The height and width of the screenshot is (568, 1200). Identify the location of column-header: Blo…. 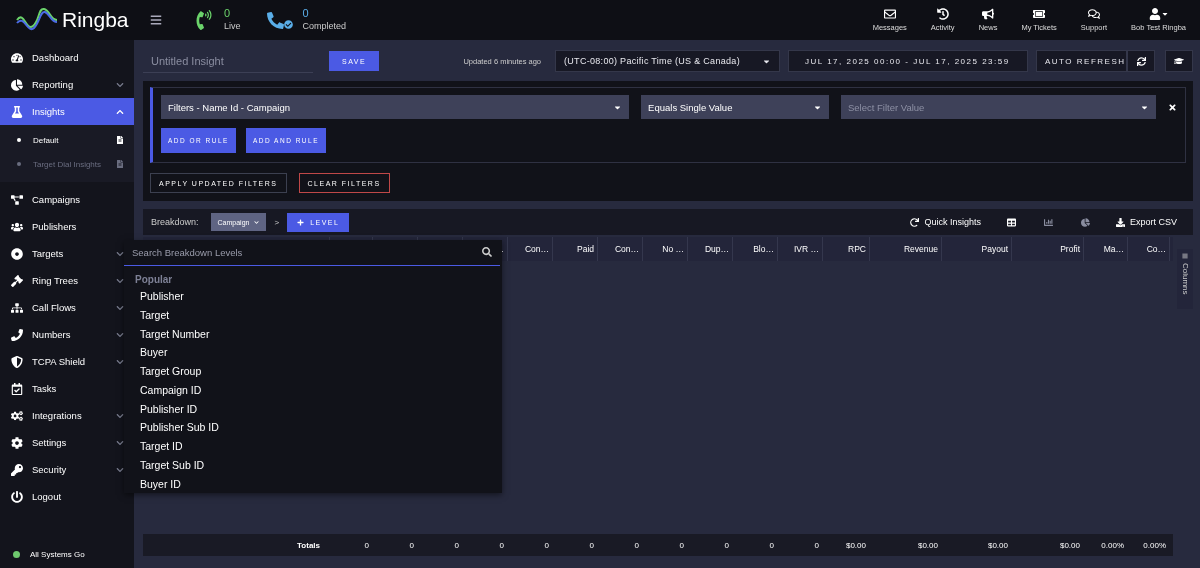
(755, 249).